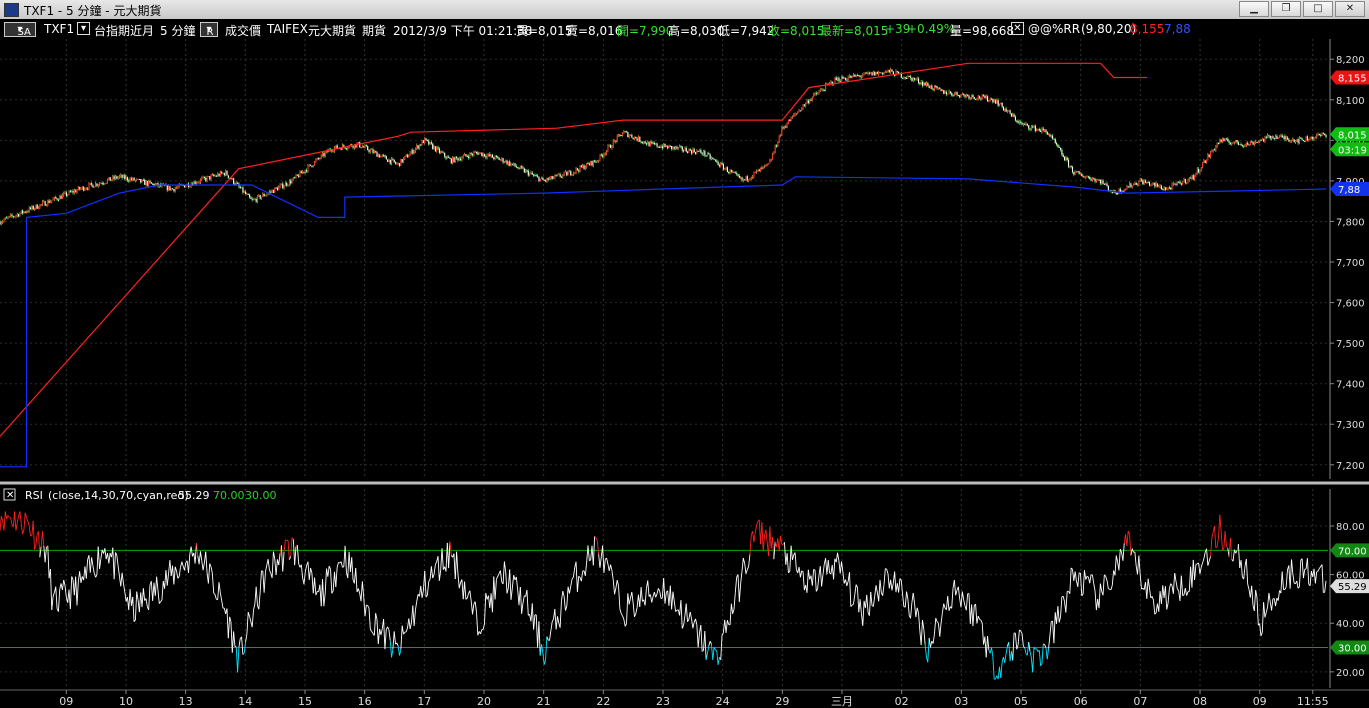  I want to click on mode-label: SA, so click(24, 32).